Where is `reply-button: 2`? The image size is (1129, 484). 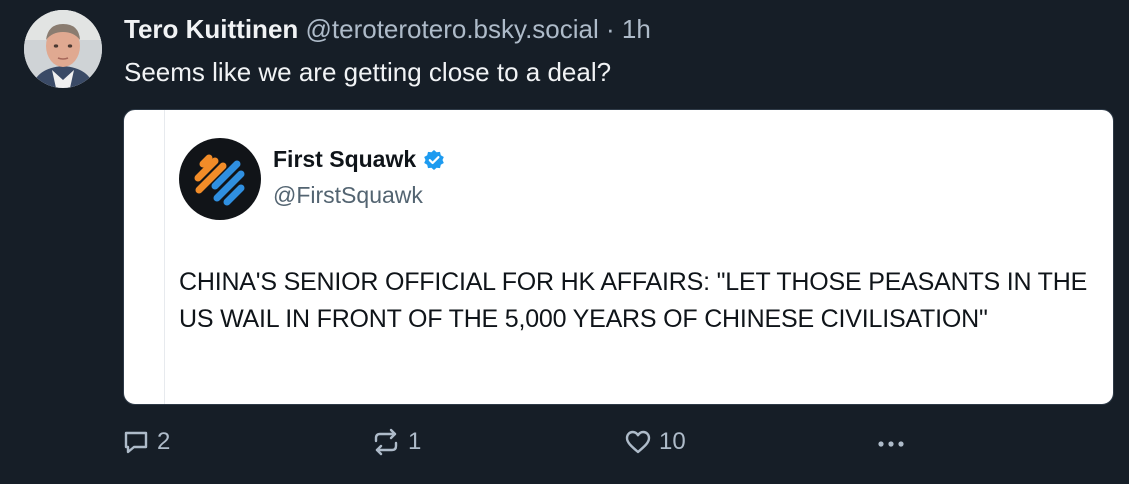
reply-button: 2 is located at coordinates (145, 442).